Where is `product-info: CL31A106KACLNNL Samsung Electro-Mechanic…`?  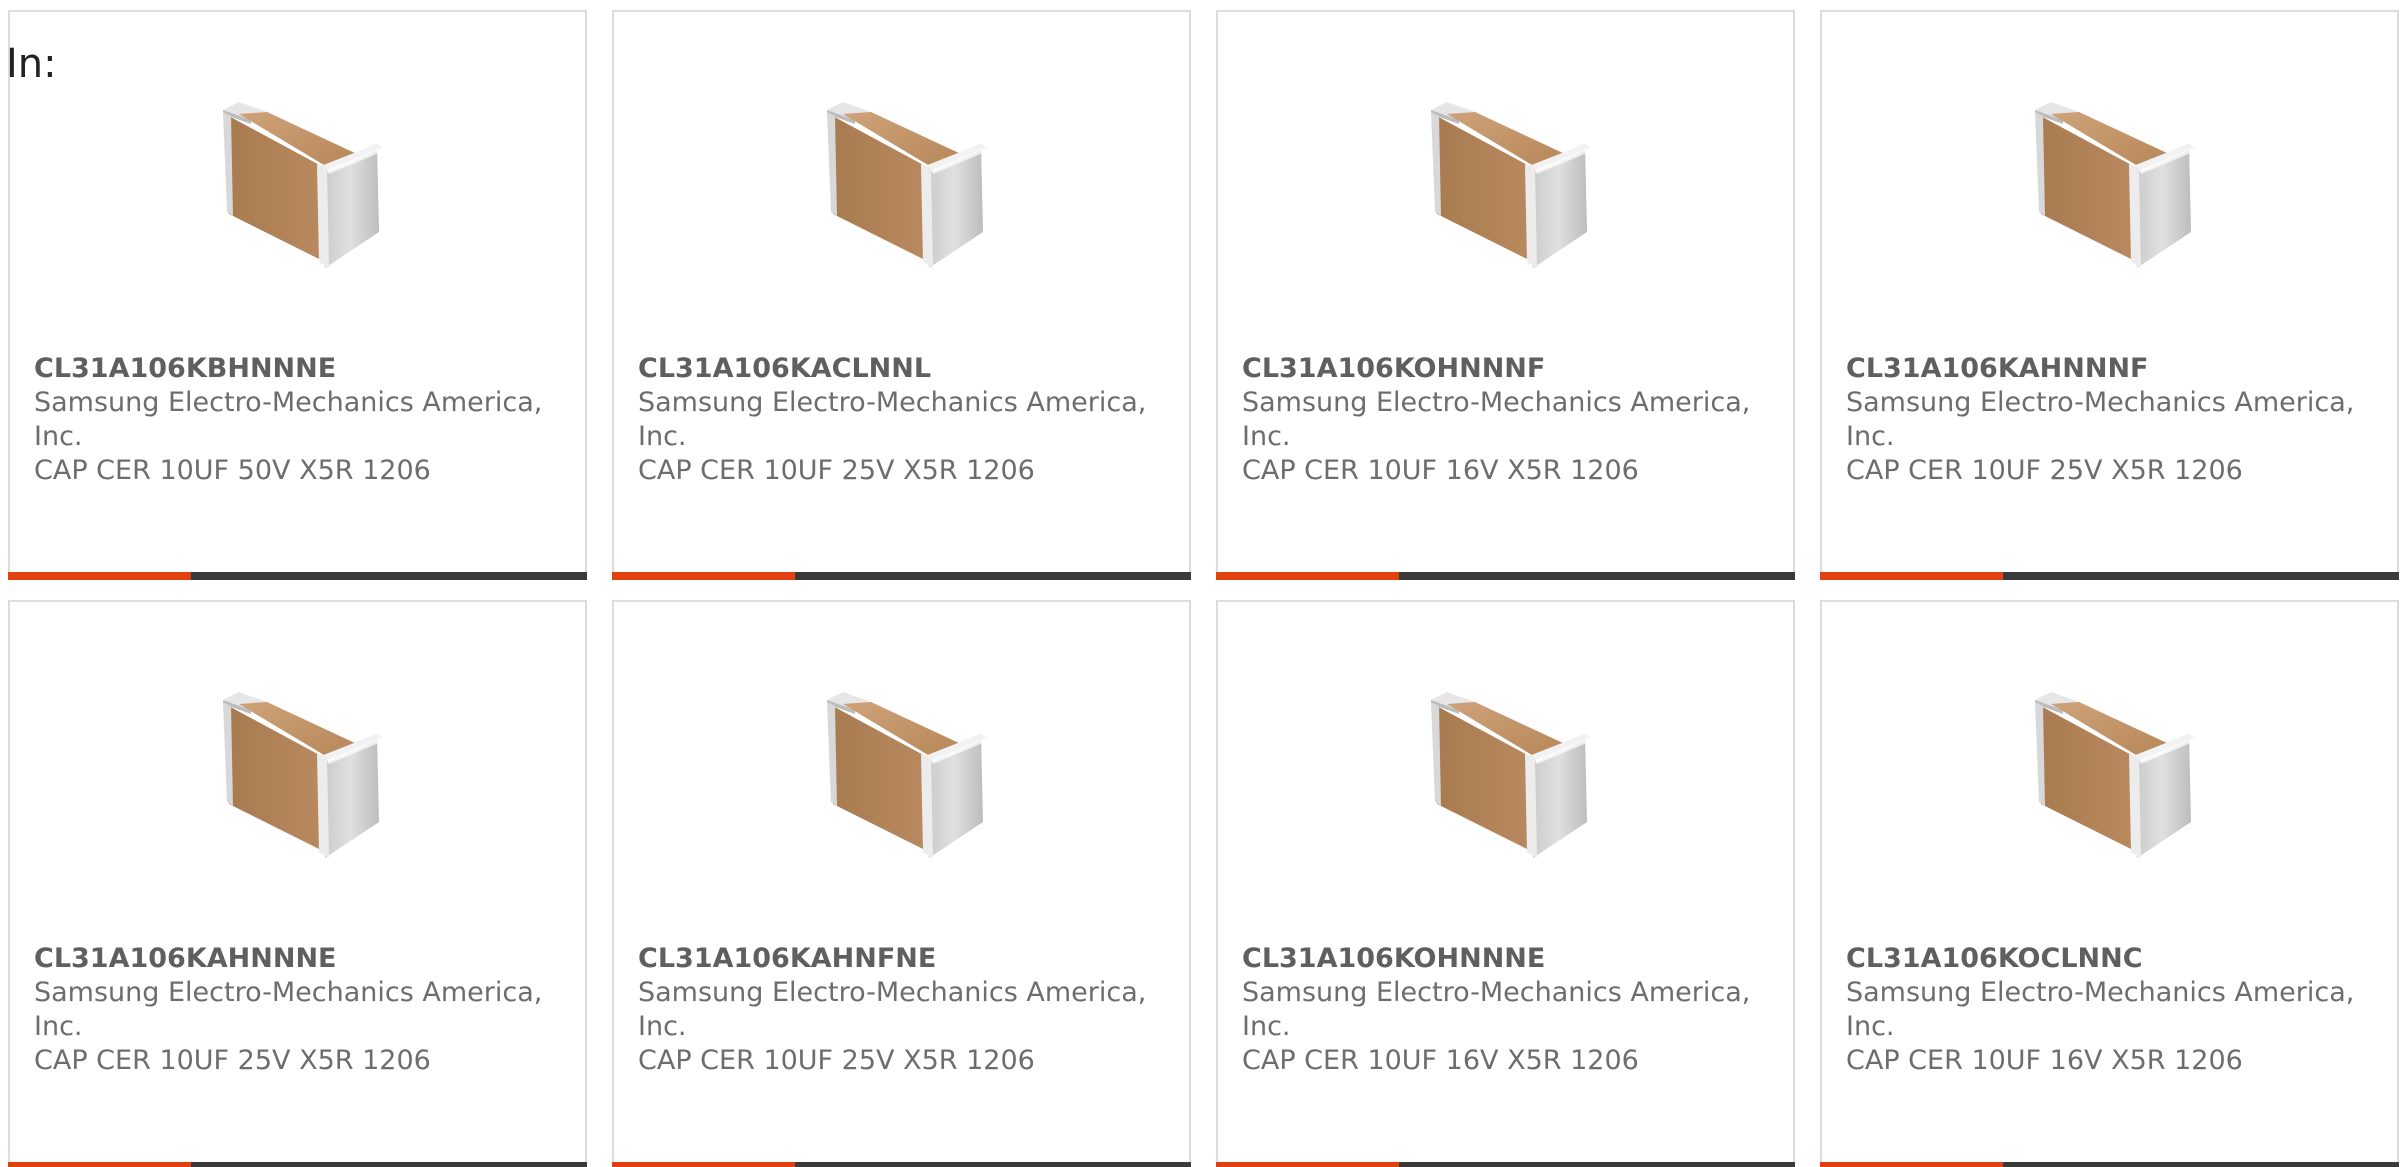 product-info: CL31A106KACLNNL Samsung Electro-Mechanic… is located at coordinates (903, 420).